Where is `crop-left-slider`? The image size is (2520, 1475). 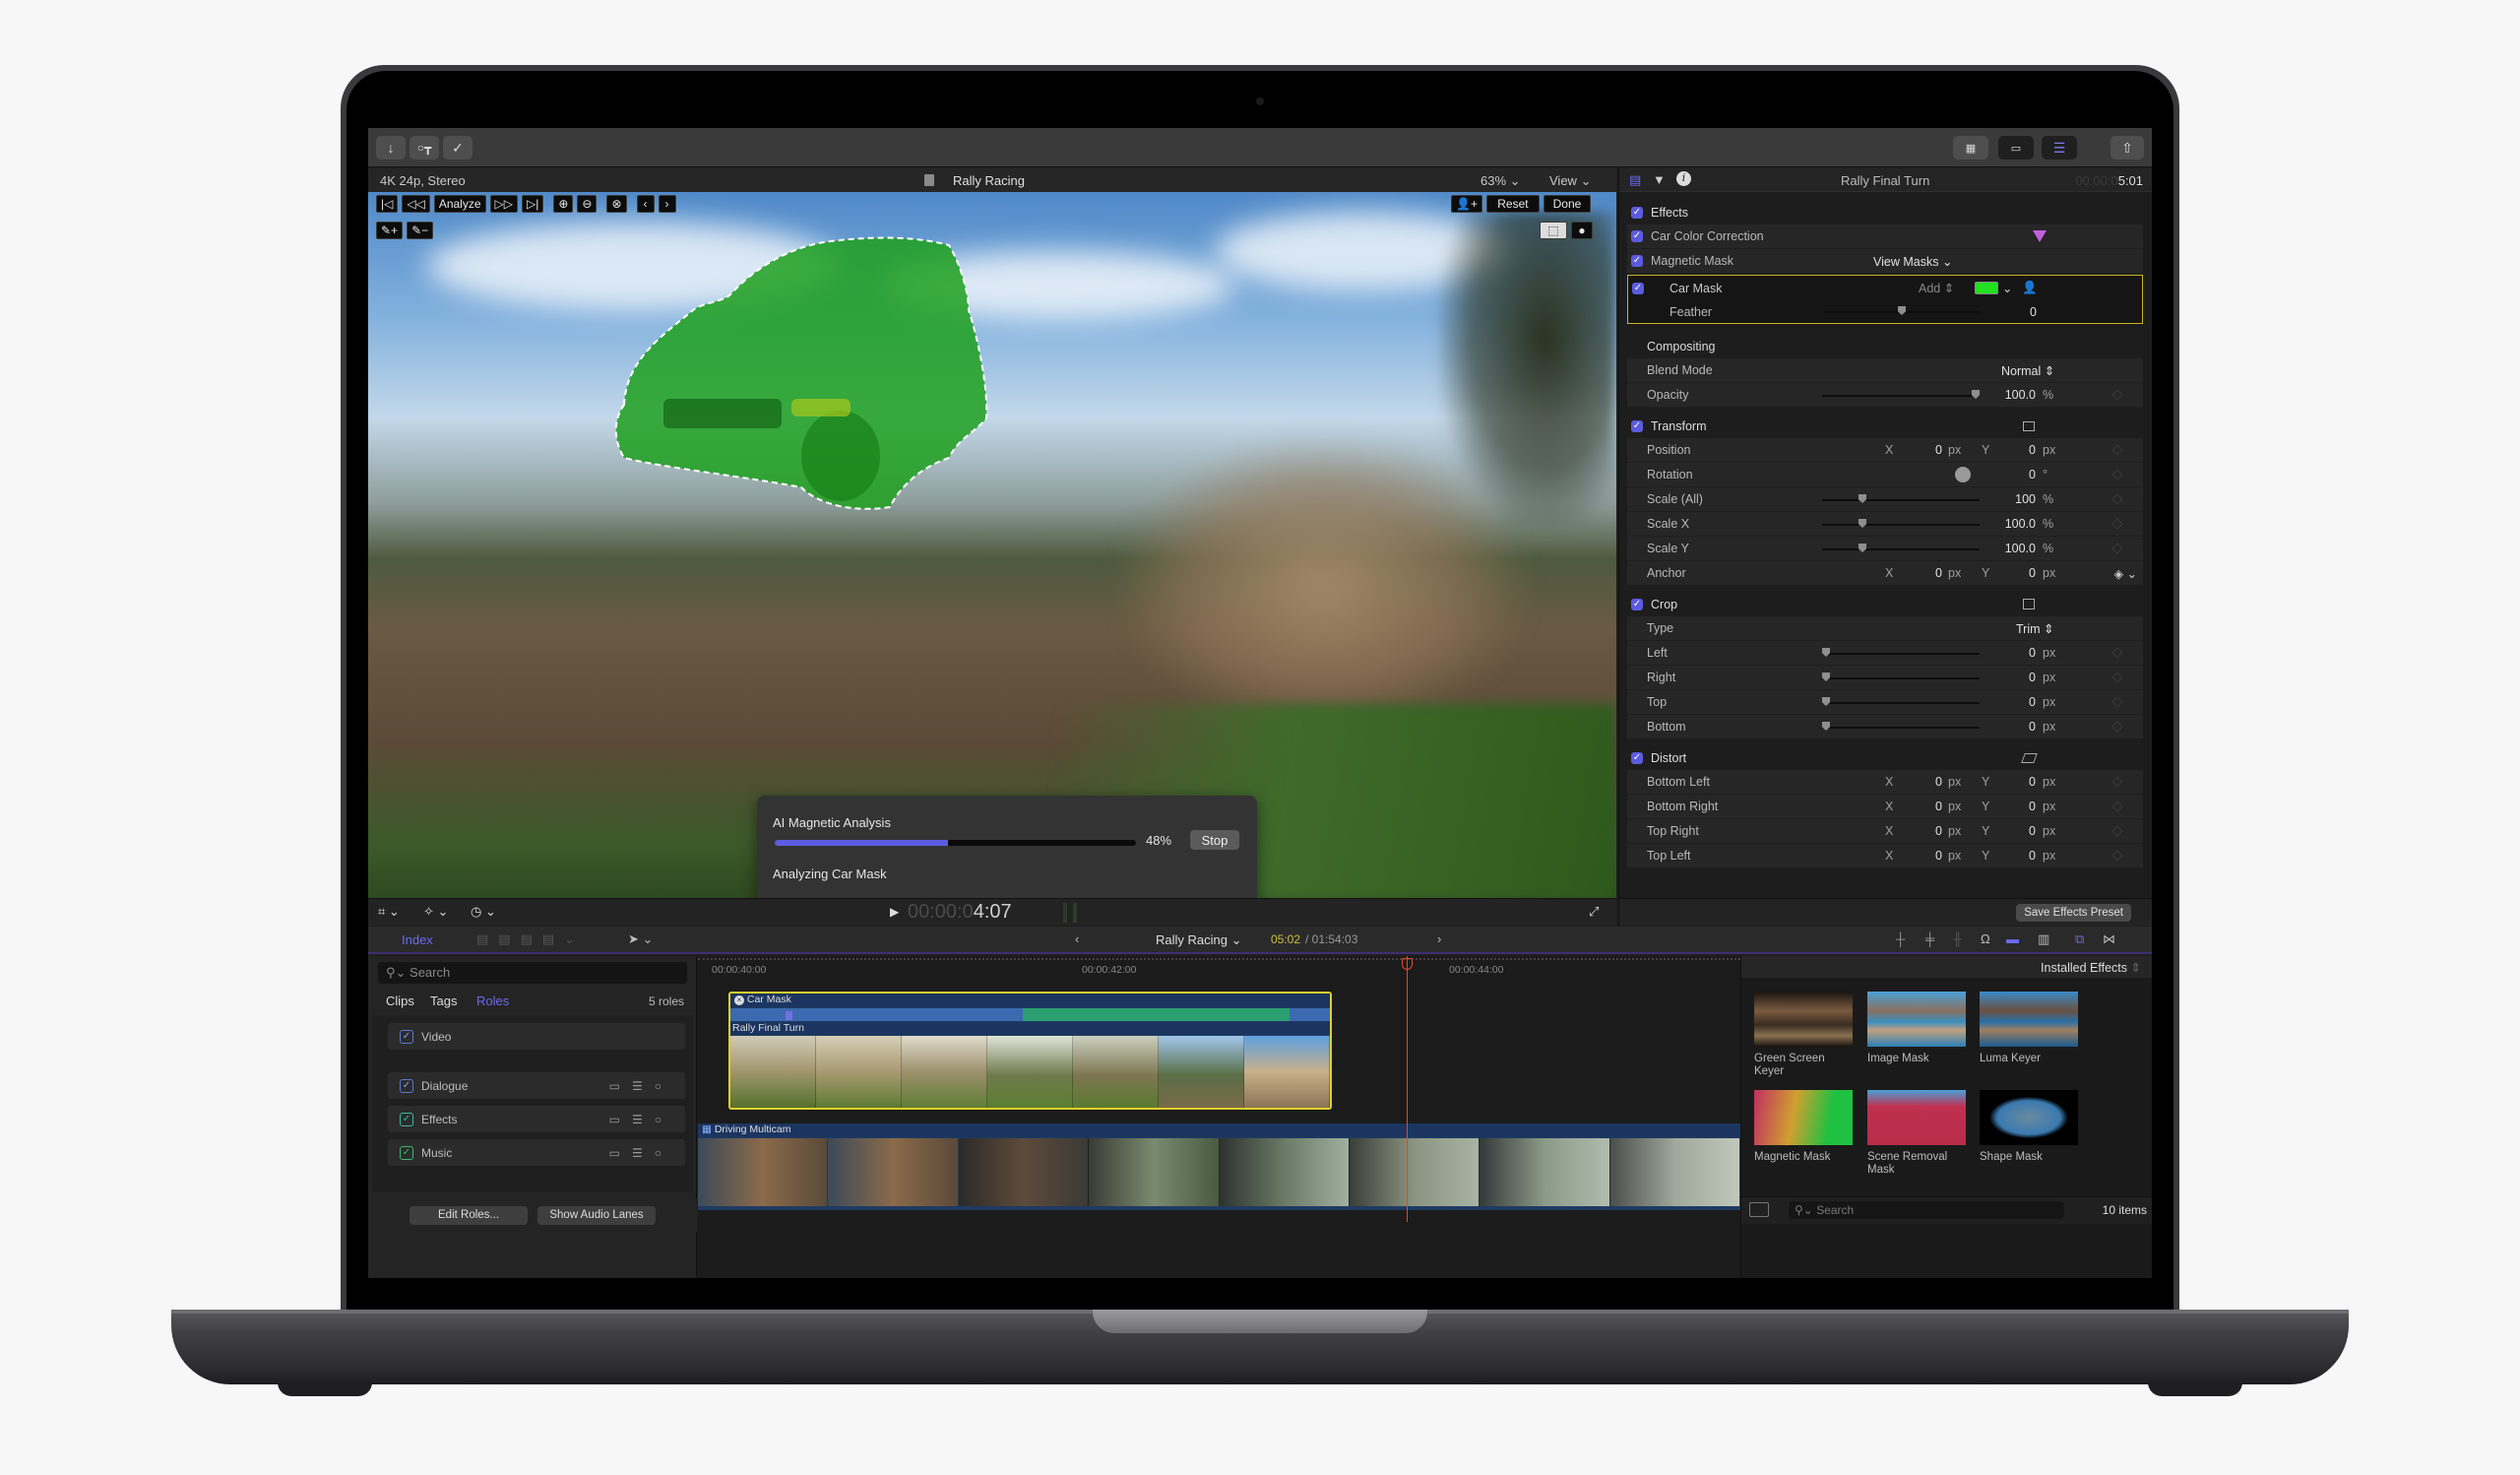 crop-left-slider is located at coordinates (1901, 652).